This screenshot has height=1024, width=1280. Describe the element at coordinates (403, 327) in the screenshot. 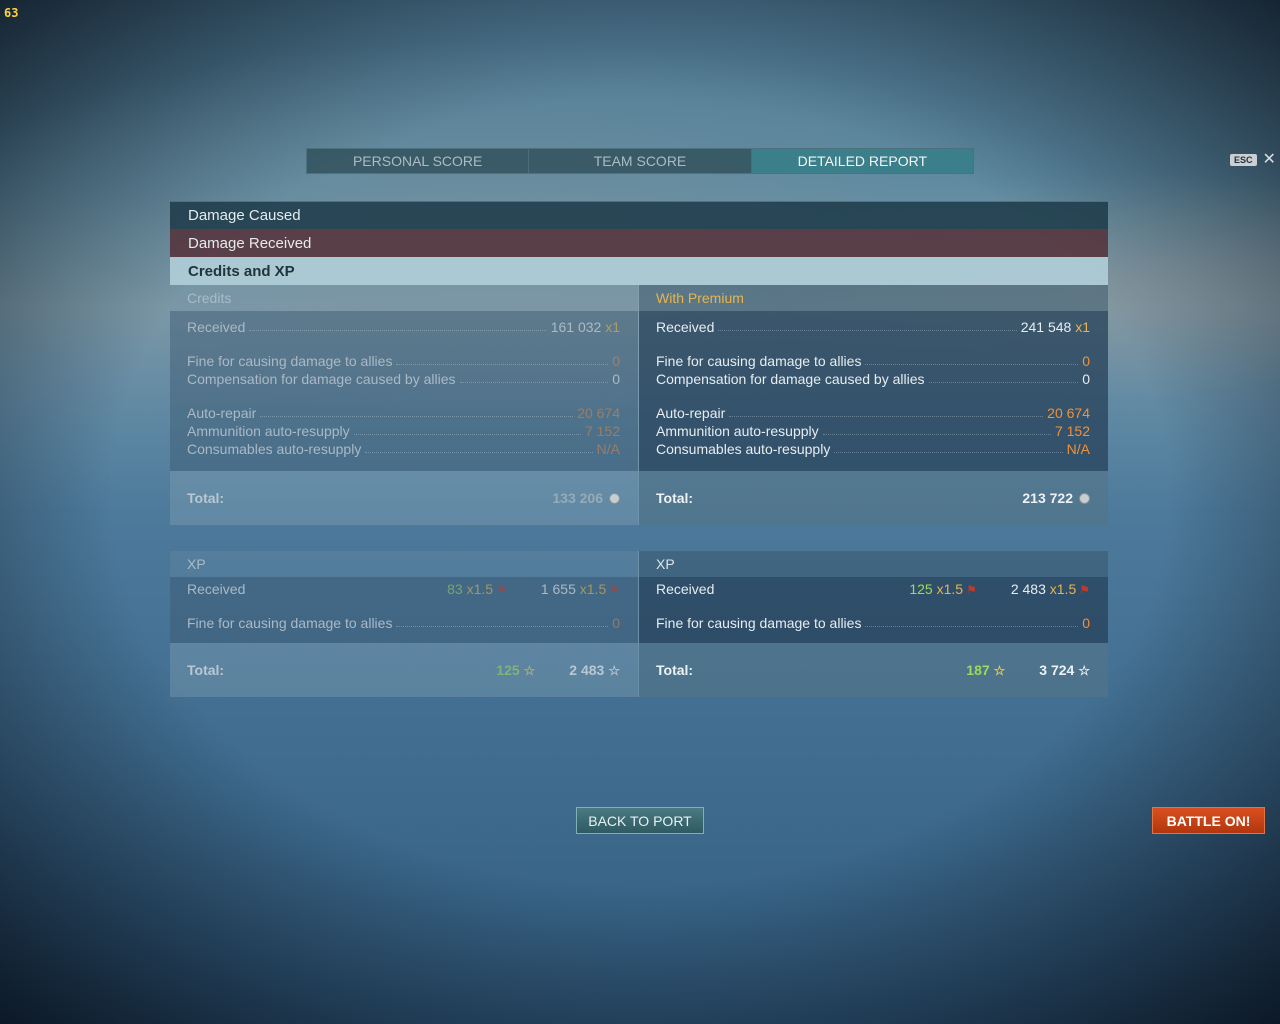

I see `credits-received-row: Received 161 032 x1` at that location.